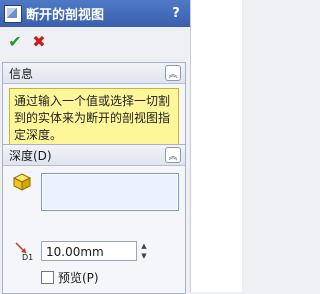 The height and width of the screenshot is (294, 320). I want to click on selection-box, so click(110, 192).